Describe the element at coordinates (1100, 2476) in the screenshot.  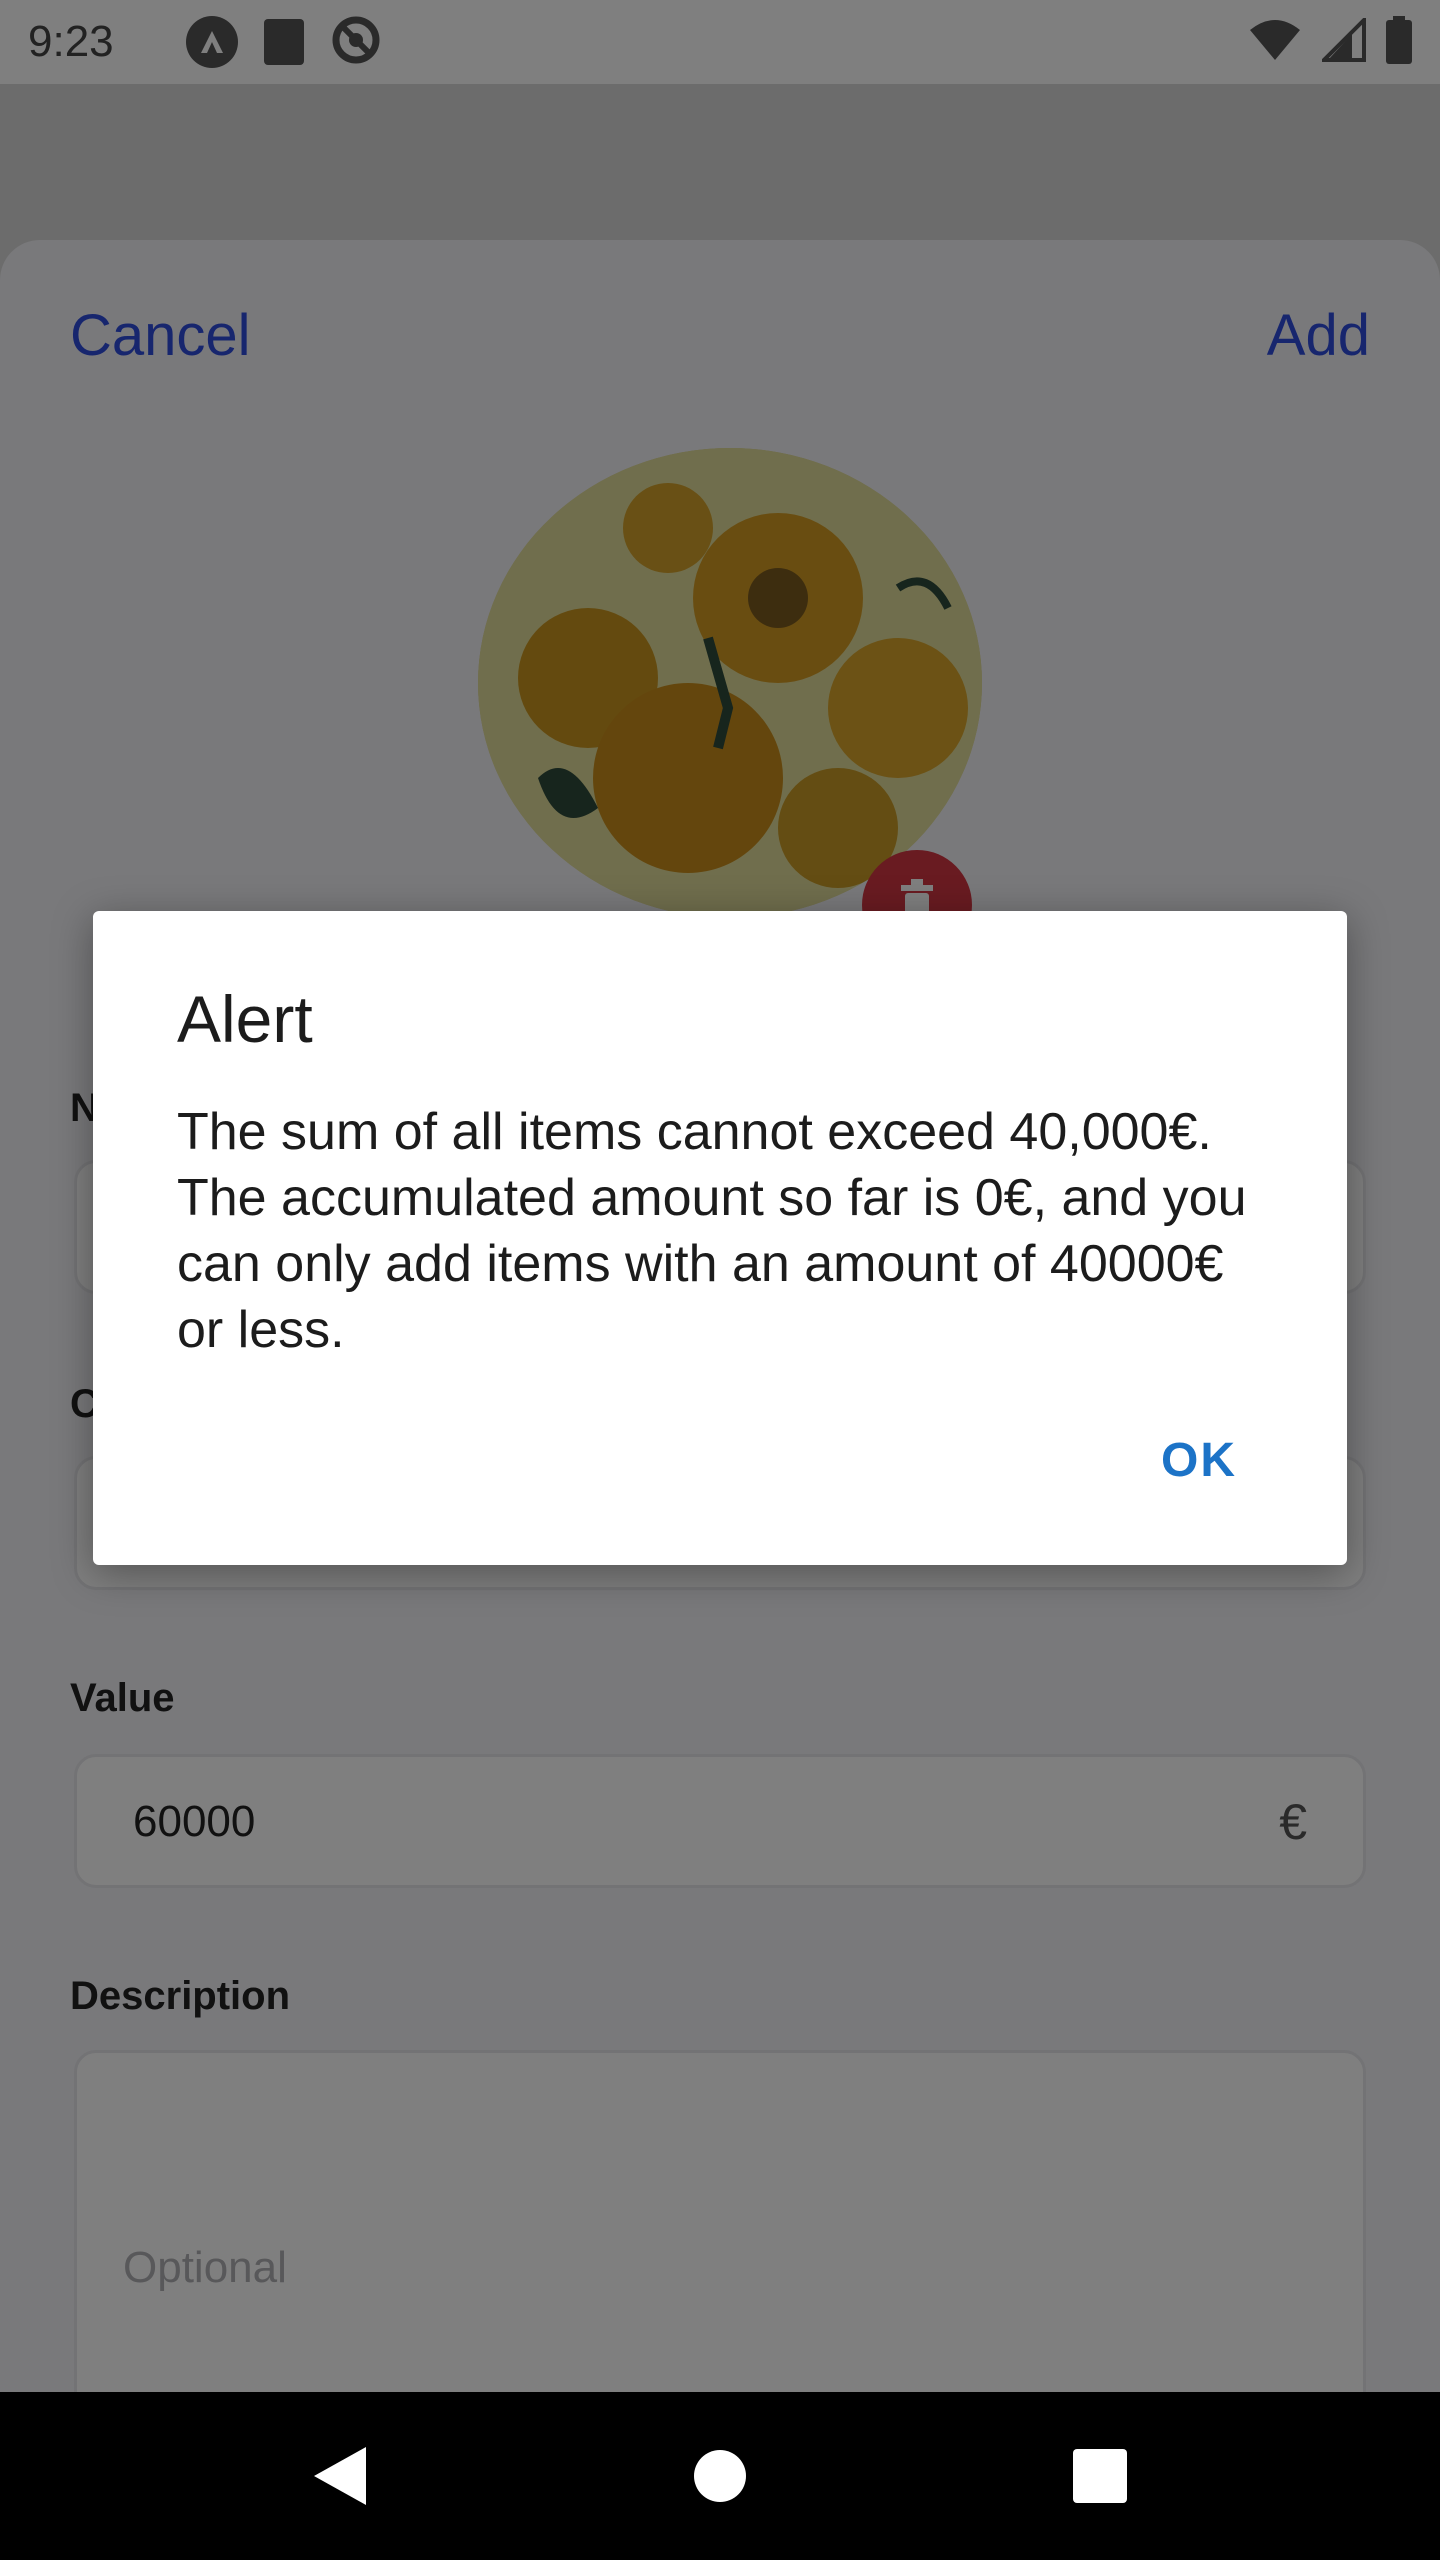
I see `recents-icon` at that location.